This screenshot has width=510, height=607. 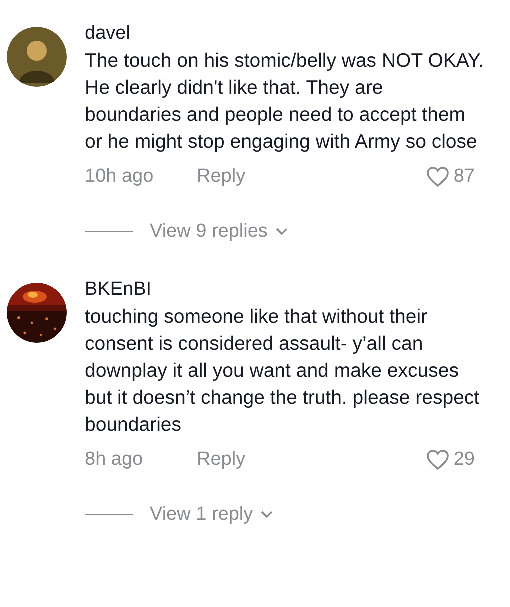 I want to click on like-button: 87, so click(x=450, y=177).